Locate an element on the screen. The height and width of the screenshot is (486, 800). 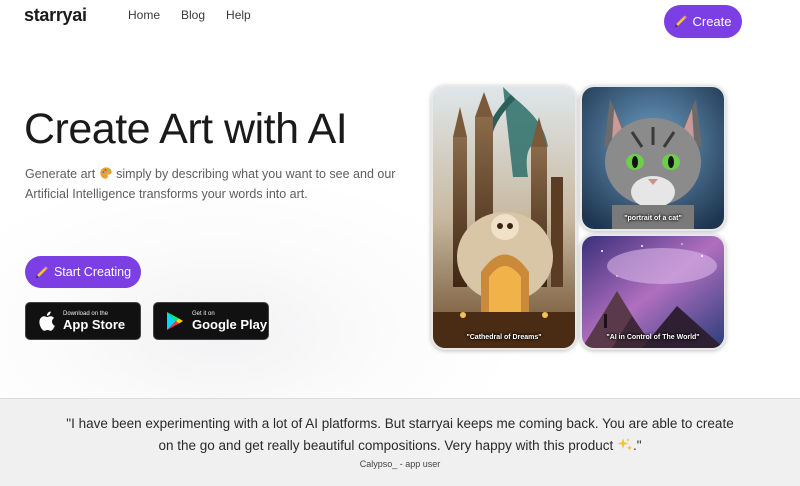
world-image is located at coordinates (653, 292).